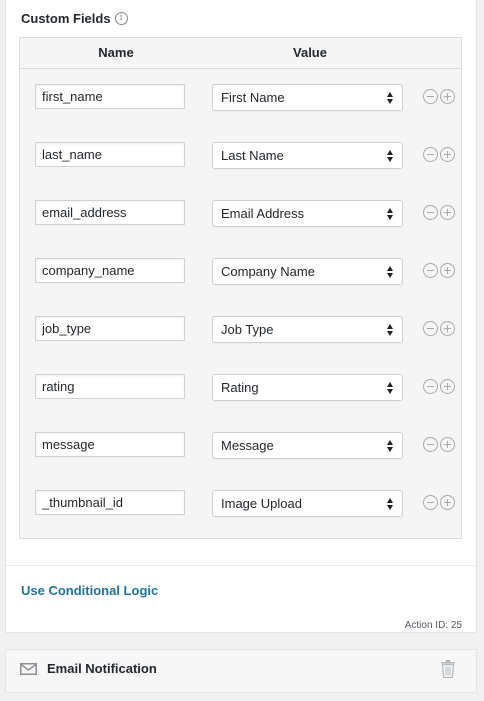 This screenshot has width=484, height=701. I want to click on field-value-text: Image Upload, so click(261, 503).